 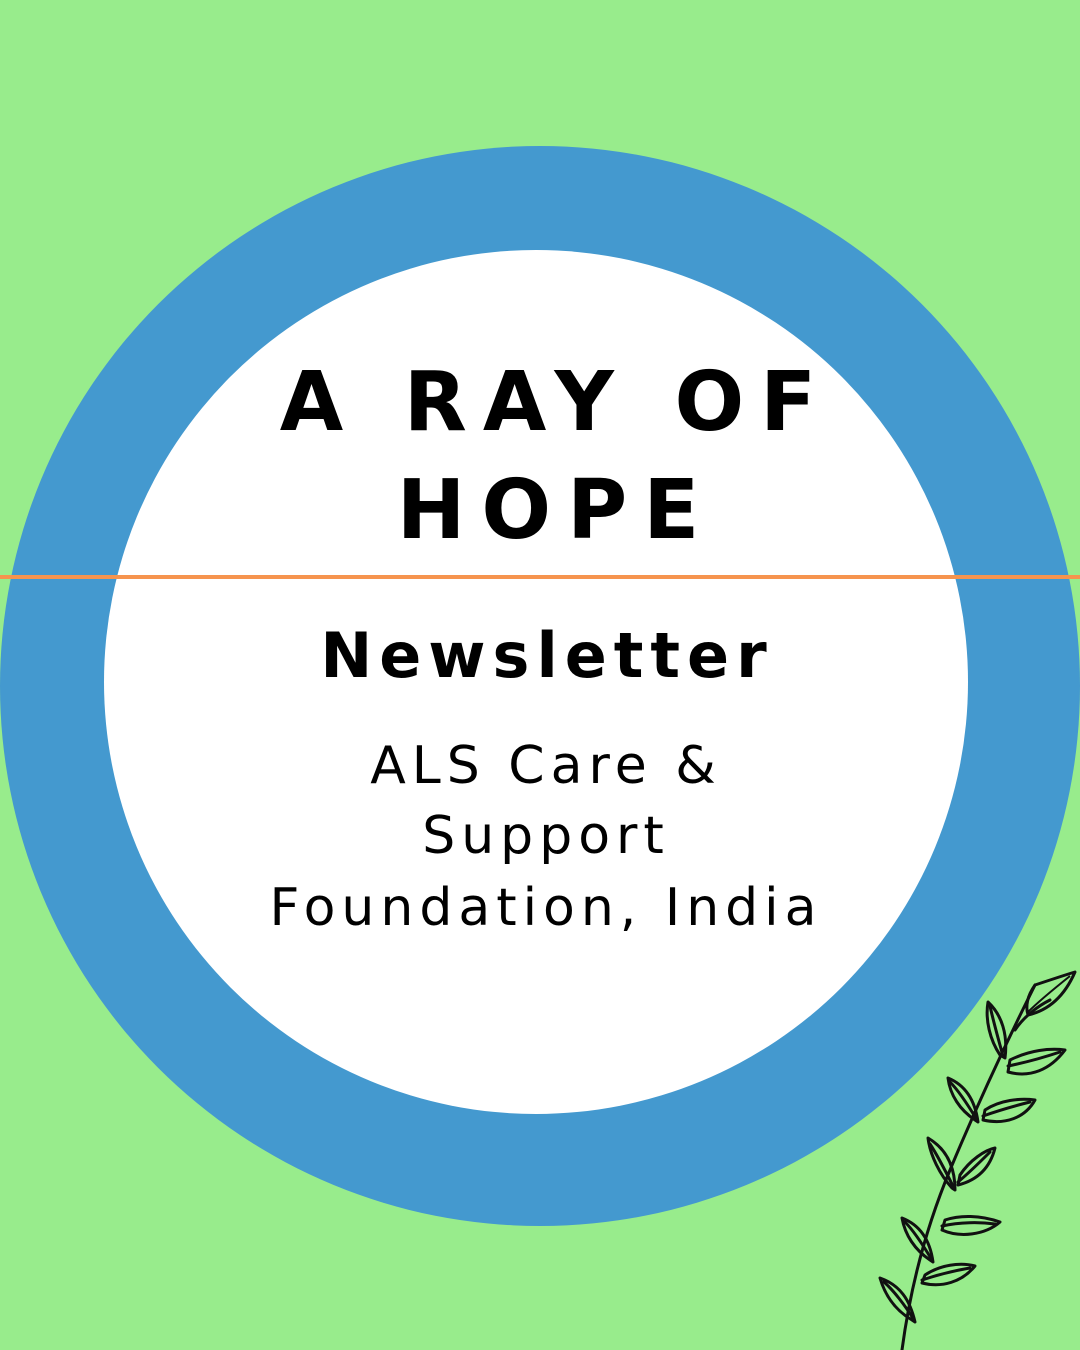 I want to click on org-name-line-1: ALS Care &, so click(x=546, y=766).